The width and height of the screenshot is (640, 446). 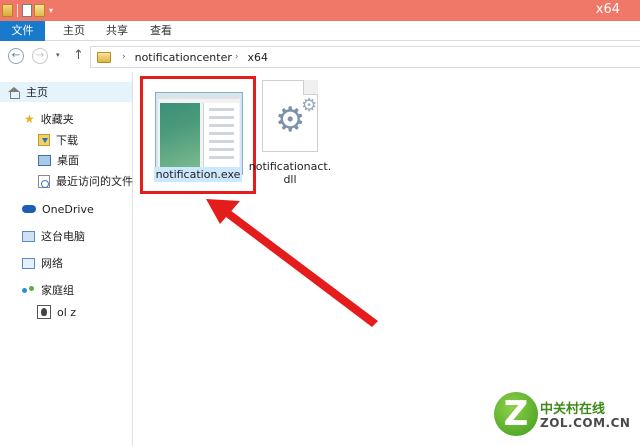 I want to click on sidebar-item-label: 网络, so click(x=52, y=263).